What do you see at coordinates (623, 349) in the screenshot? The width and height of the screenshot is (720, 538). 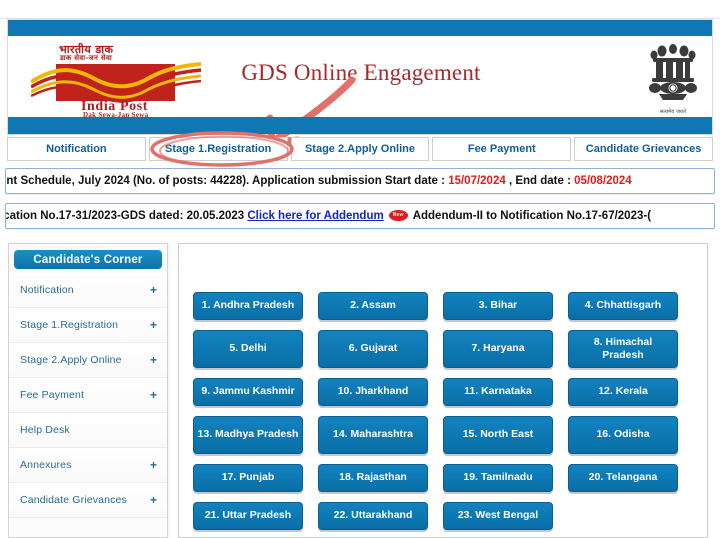 I see `state-button-himachal-pradesh: 8. Himachal Pradesh` at bounding box center [623, 349].